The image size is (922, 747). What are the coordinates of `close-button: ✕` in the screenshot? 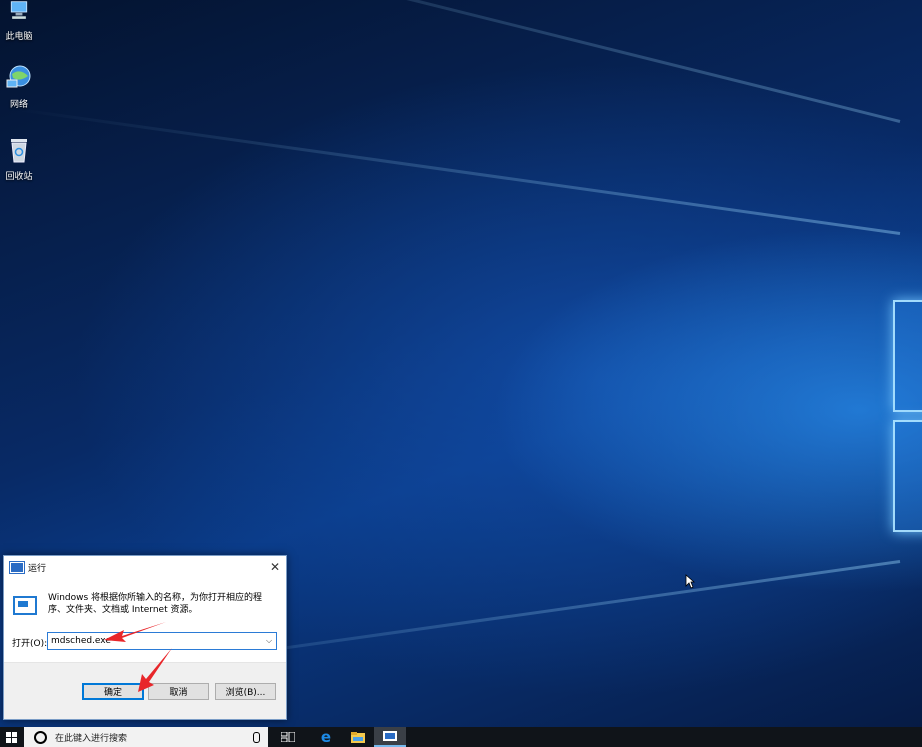 It's located at (275, 567).